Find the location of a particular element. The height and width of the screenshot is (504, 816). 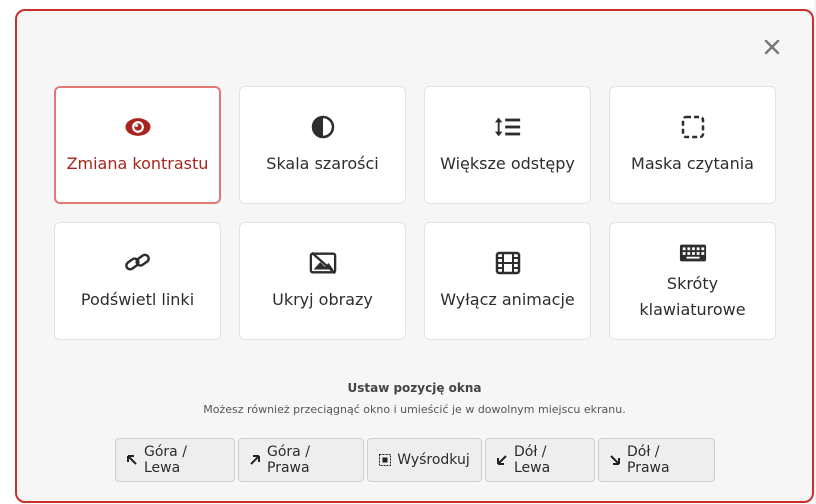

tile-keyboard-shortcuts: Skróty klawiaturowe is located at coordinates (692, 281).